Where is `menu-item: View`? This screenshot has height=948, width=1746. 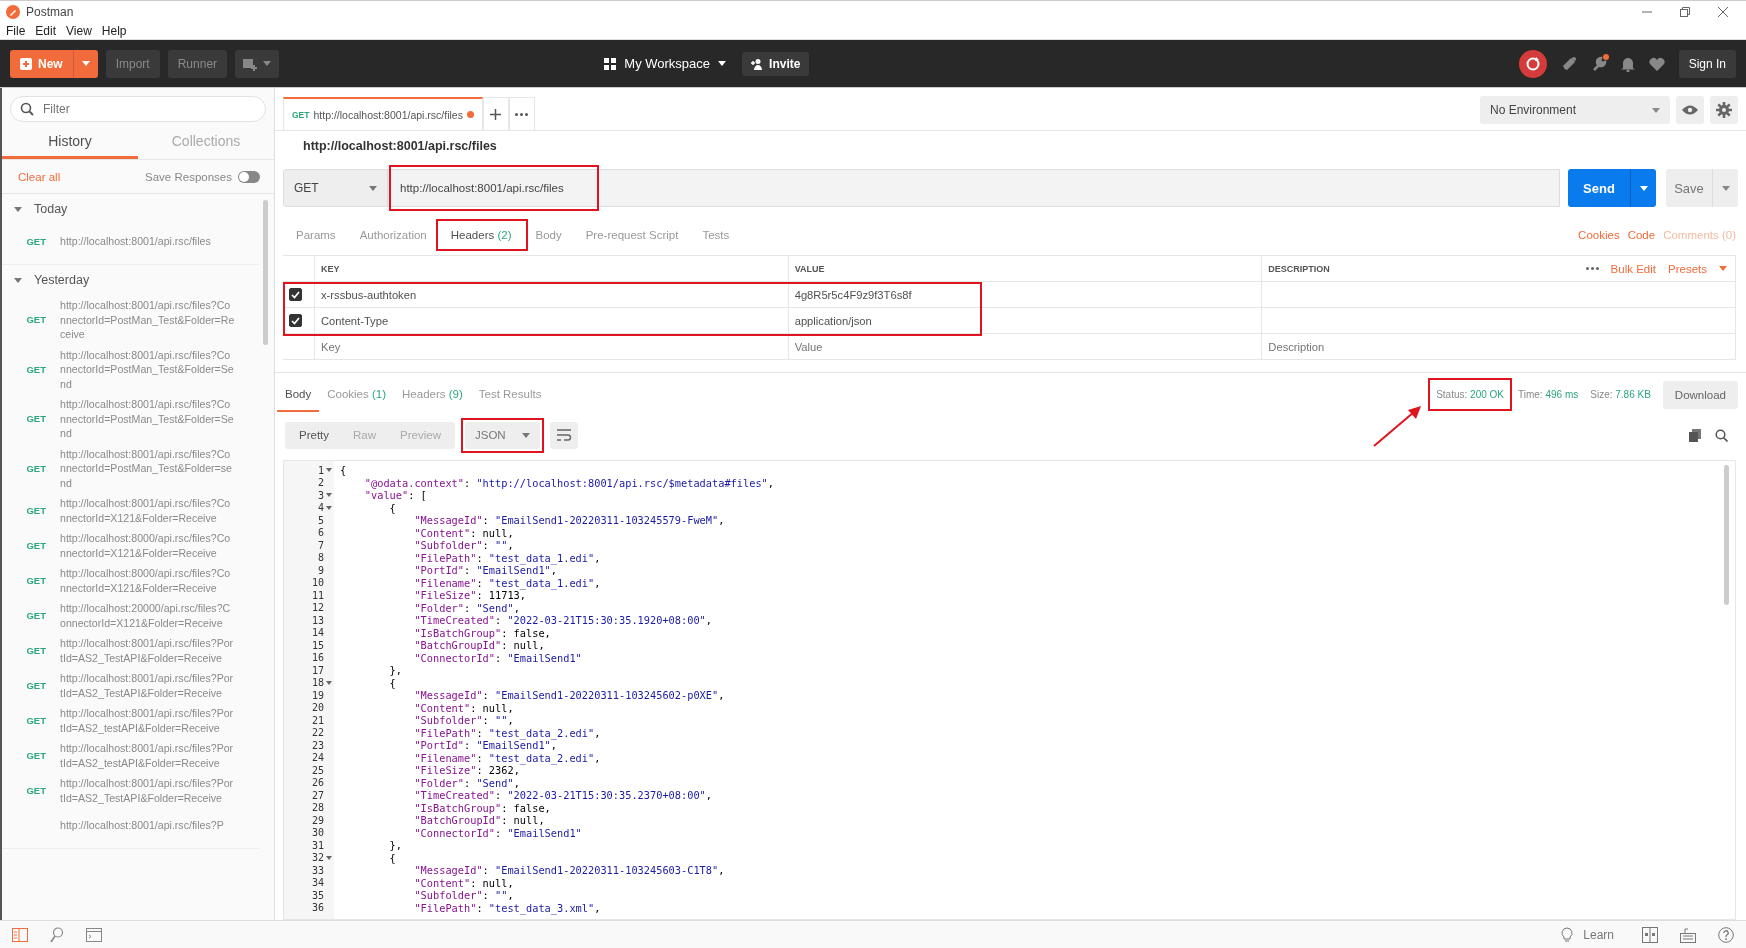
menu-item: View is located at coordinates (79, 30).